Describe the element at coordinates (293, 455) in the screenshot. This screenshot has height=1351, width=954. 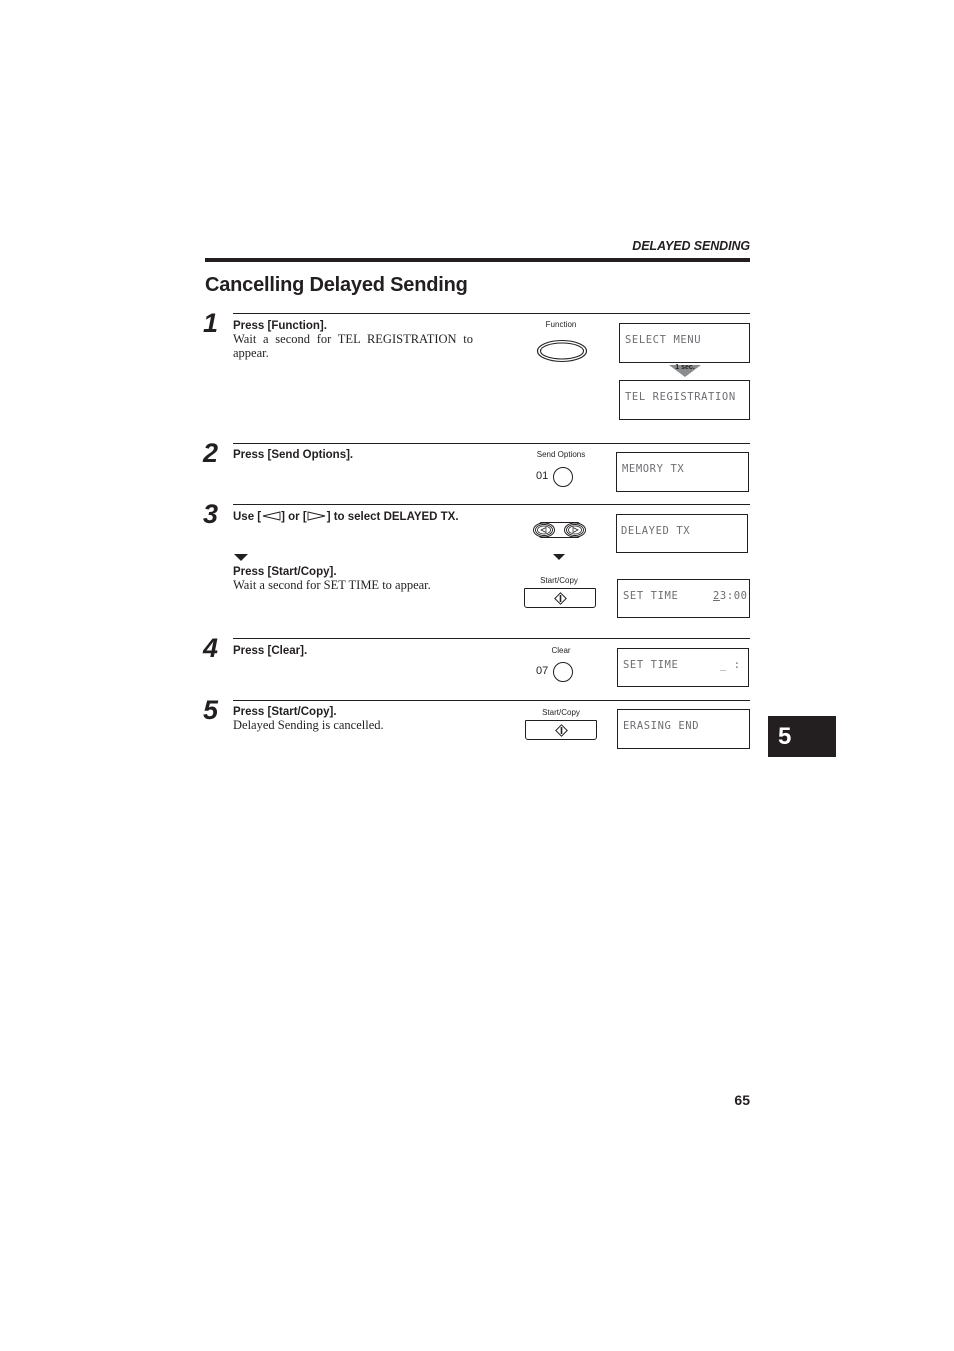
I see `step-2-instruction: Press [Send Options].` at that location.